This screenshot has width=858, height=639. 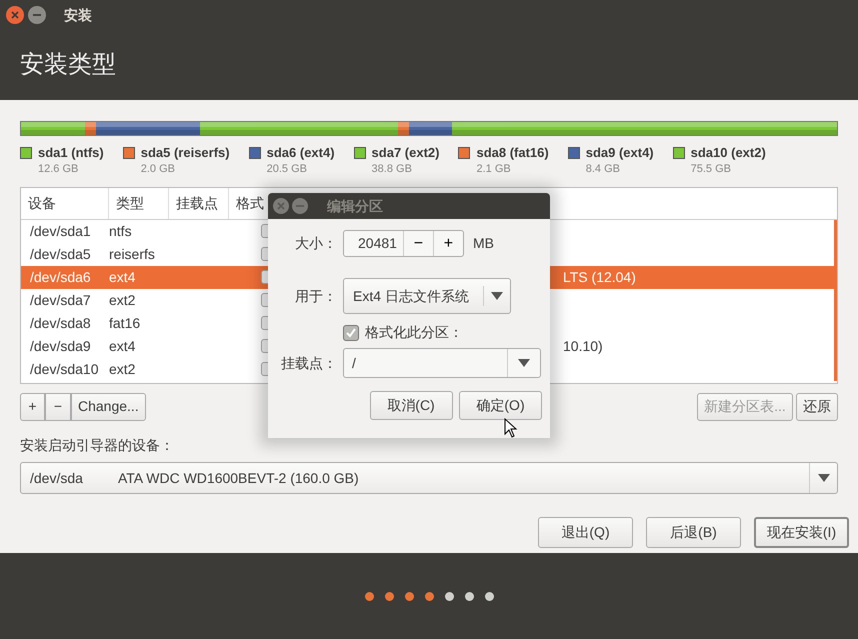 What do you see at coordinates (71, 152) in the screenshot?
I see `partition-name: sda1 (ntfs)` at bounding box center [71, 152].